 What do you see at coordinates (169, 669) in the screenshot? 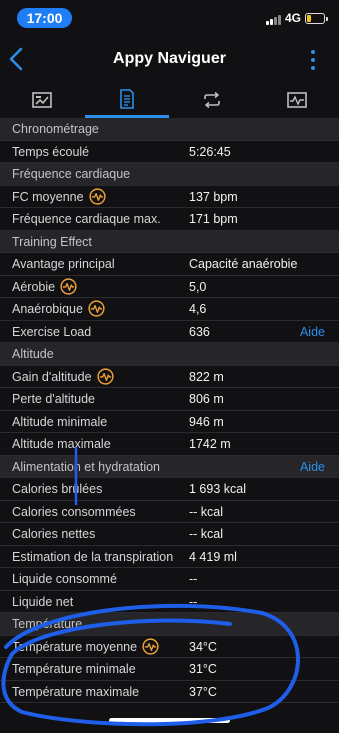
I see `table-row: Température minimale 31°C` at bounding box center [169, 669].